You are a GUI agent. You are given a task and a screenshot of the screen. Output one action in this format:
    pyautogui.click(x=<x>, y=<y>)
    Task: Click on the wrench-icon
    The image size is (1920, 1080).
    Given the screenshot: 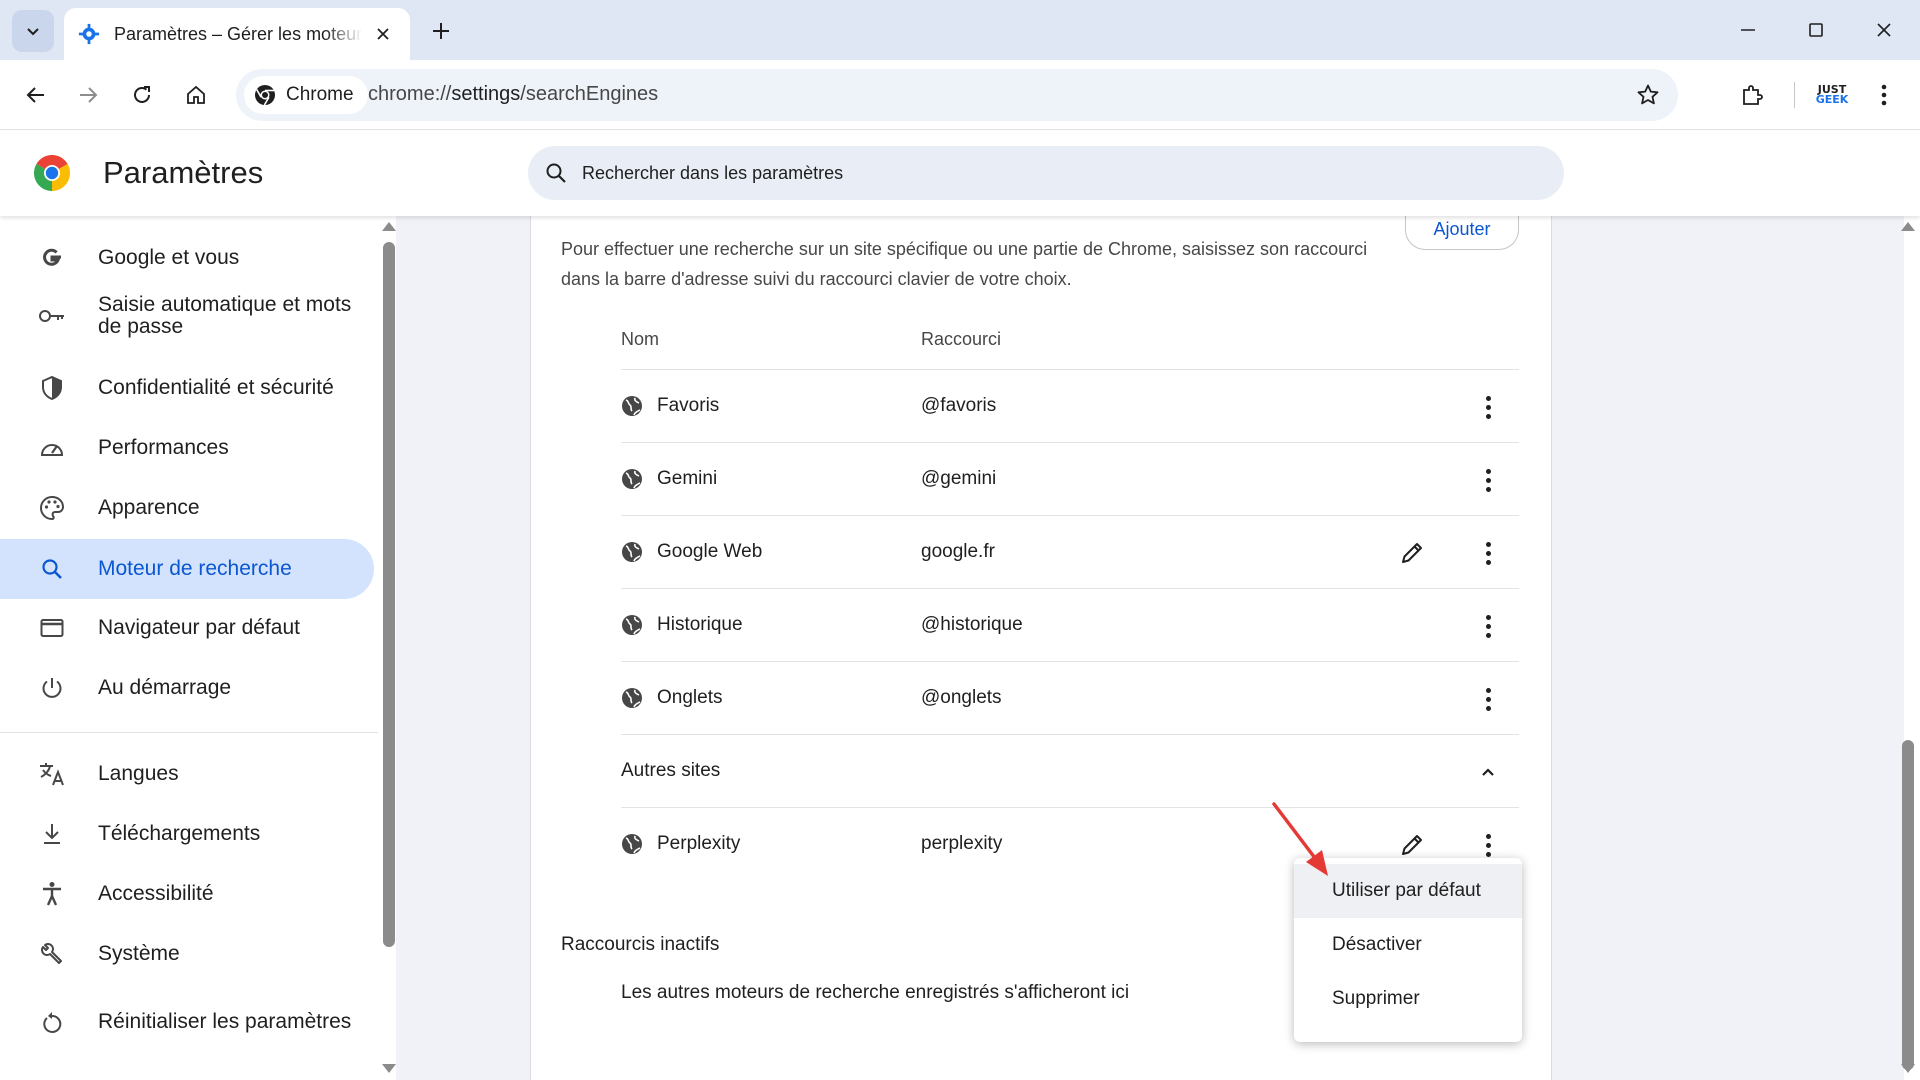 What is the action you would take?
    pyautogui.click(x=52, y=954)
    